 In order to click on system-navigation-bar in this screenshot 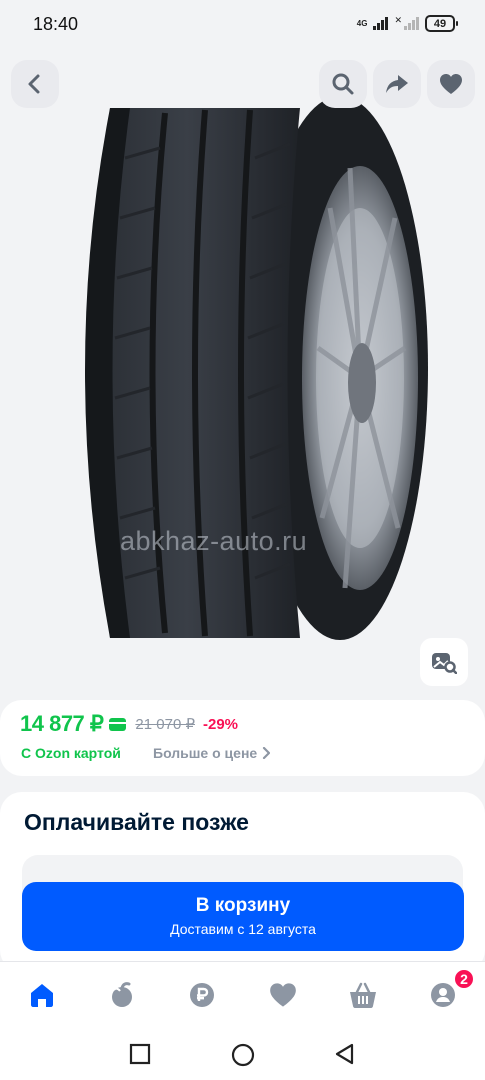, I will do `click(242, 1055)`.